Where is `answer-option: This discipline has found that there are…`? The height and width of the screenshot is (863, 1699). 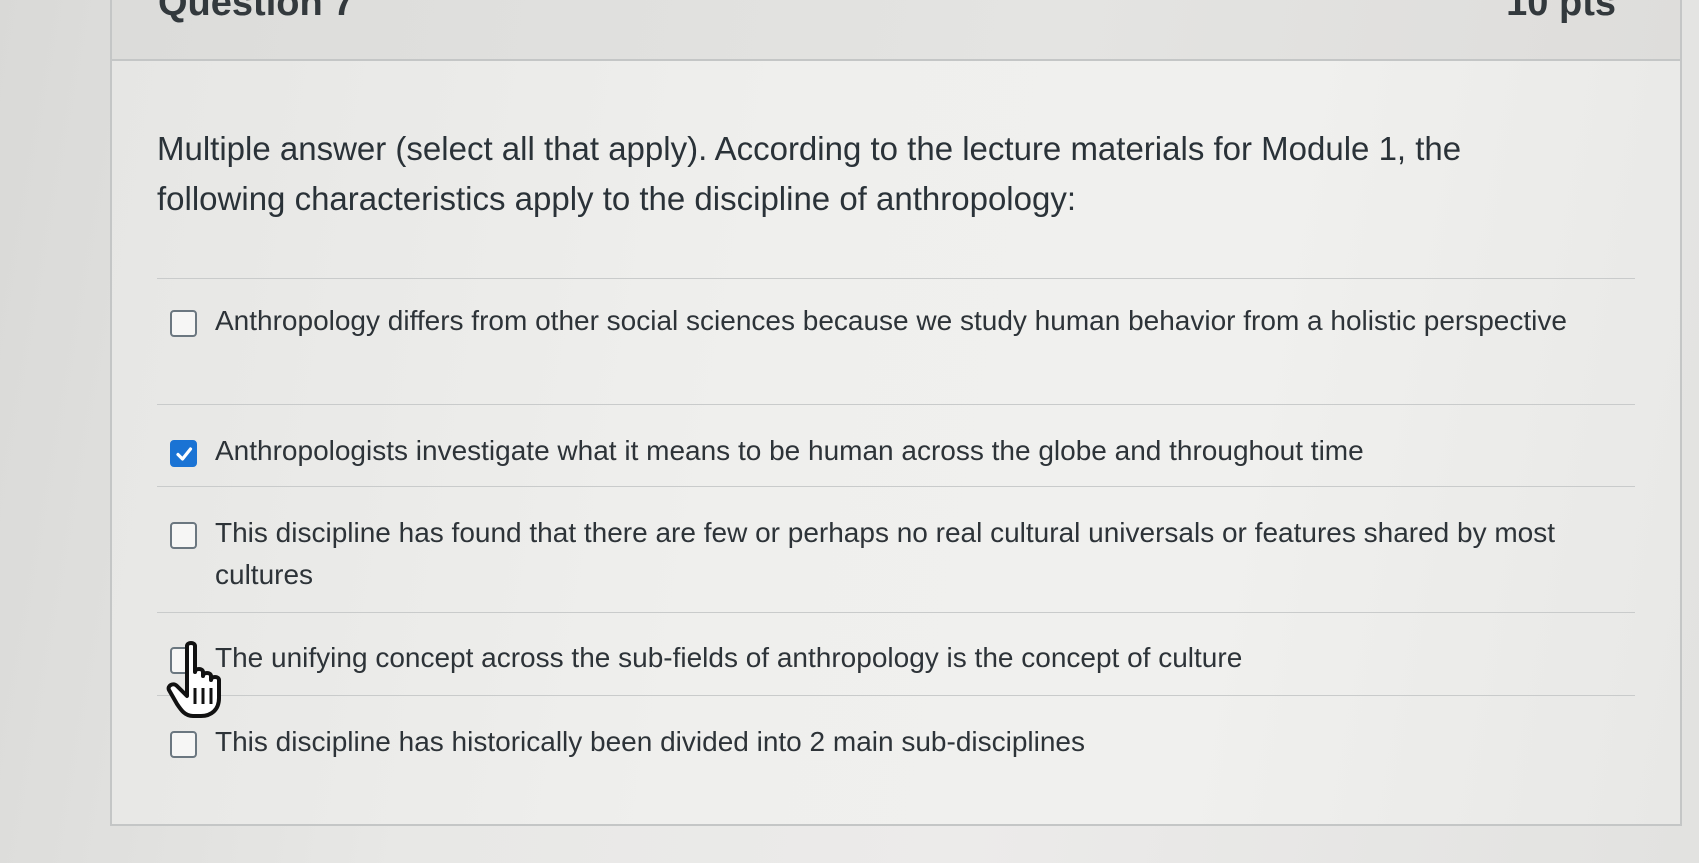 answer-option: This discipline has found that there are… is located at coordinates (896, 549).